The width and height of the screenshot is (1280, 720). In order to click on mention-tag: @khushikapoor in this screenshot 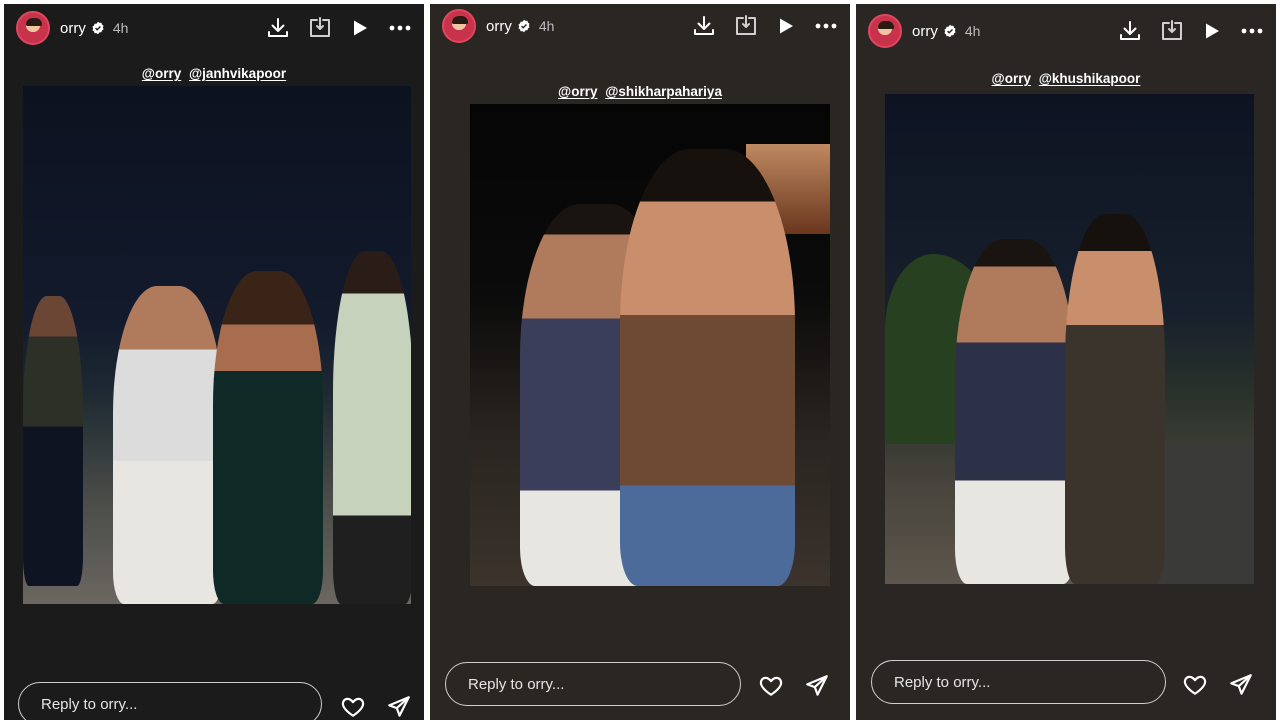, I will do `click(1090, 78)`.